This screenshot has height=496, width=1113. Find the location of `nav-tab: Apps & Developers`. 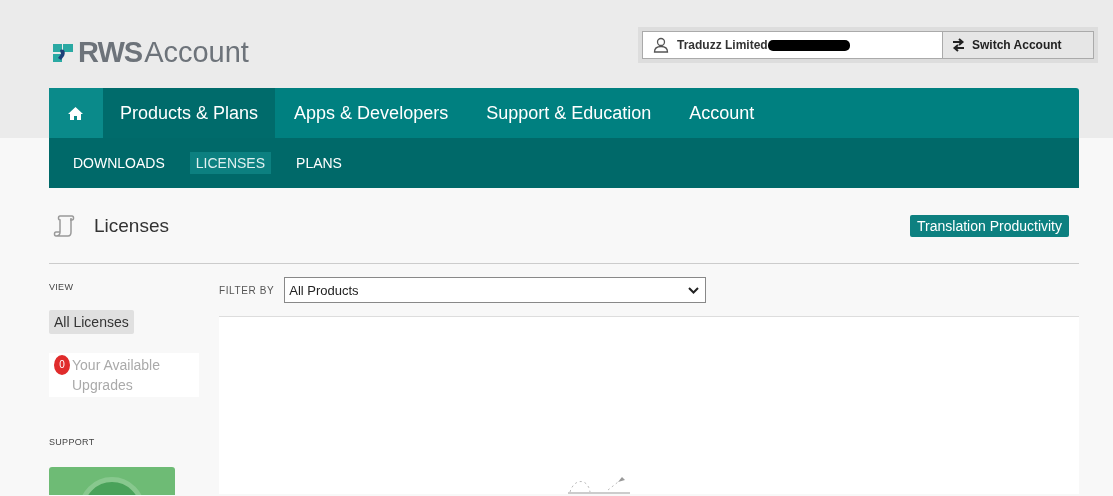

nav-tab: Apps & Developers is located at coordinates (371, 113).